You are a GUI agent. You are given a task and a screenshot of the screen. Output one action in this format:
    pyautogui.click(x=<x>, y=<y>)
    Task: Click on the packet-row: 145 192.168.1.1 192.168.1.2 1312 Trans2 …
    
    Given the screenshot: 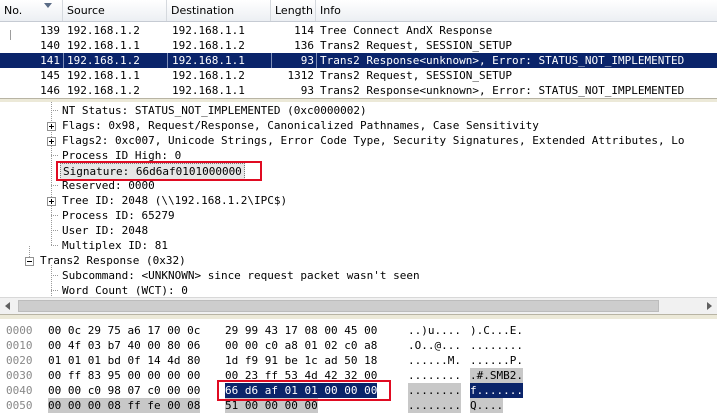 What is the action you would take?
    pyautogui.click(x=358, y=75)
    